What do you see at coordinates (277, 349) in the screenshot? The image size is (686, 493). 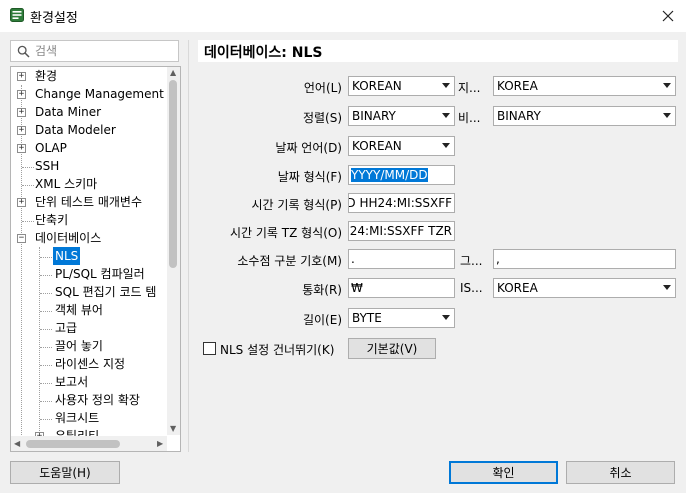 I see `skip-nls-label: NLS 설정 건너뛰기(K)` at bounding box center [277, 349].